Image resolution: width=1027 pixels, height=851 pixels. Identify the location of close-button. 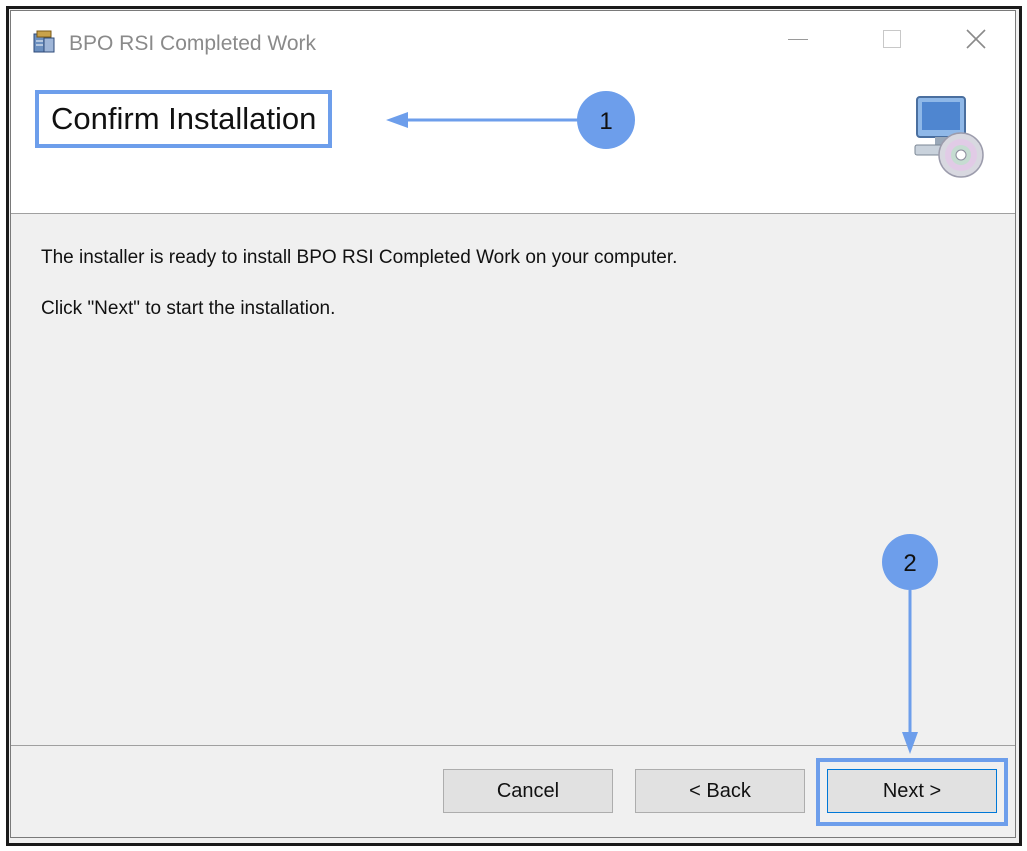
(972, 39).